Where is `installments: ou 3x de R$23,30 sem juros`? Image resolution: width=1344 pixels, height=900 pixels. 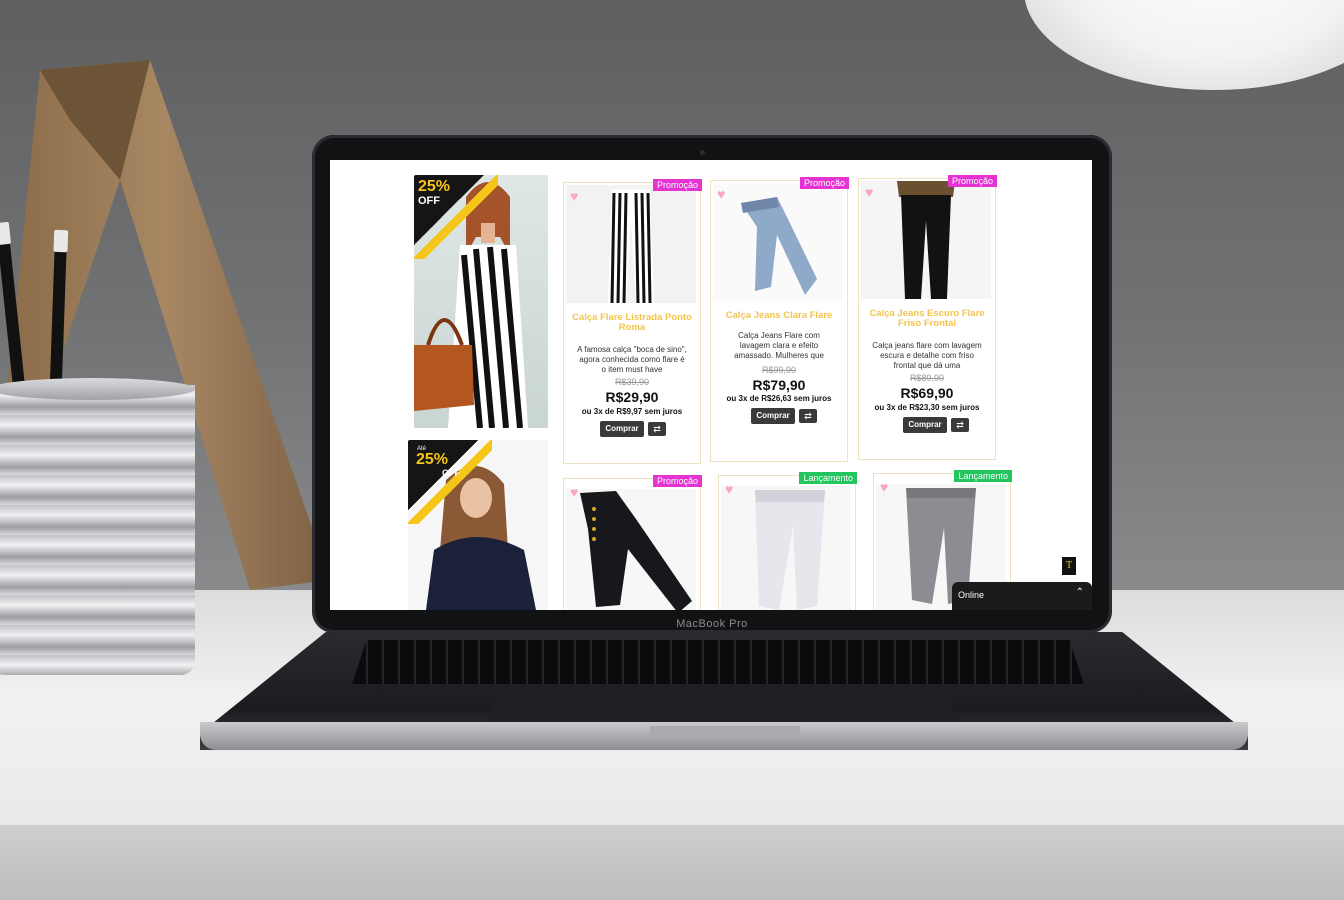
installments: ou 3x de R$23,30 sem juros is located at coordinates (927, 407).